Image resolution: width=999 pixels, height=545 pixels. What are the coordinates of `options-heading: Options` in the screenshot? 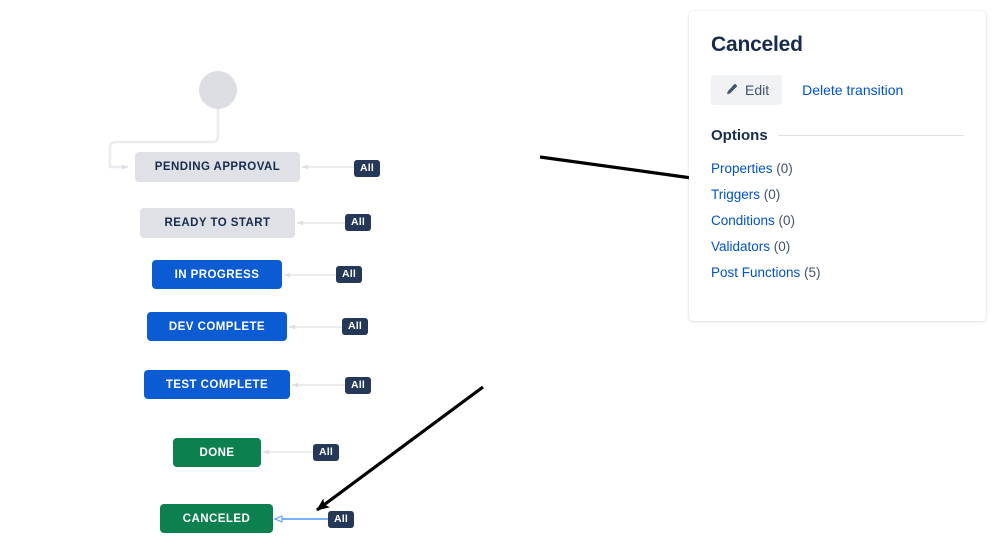 It's located at (739, 135).